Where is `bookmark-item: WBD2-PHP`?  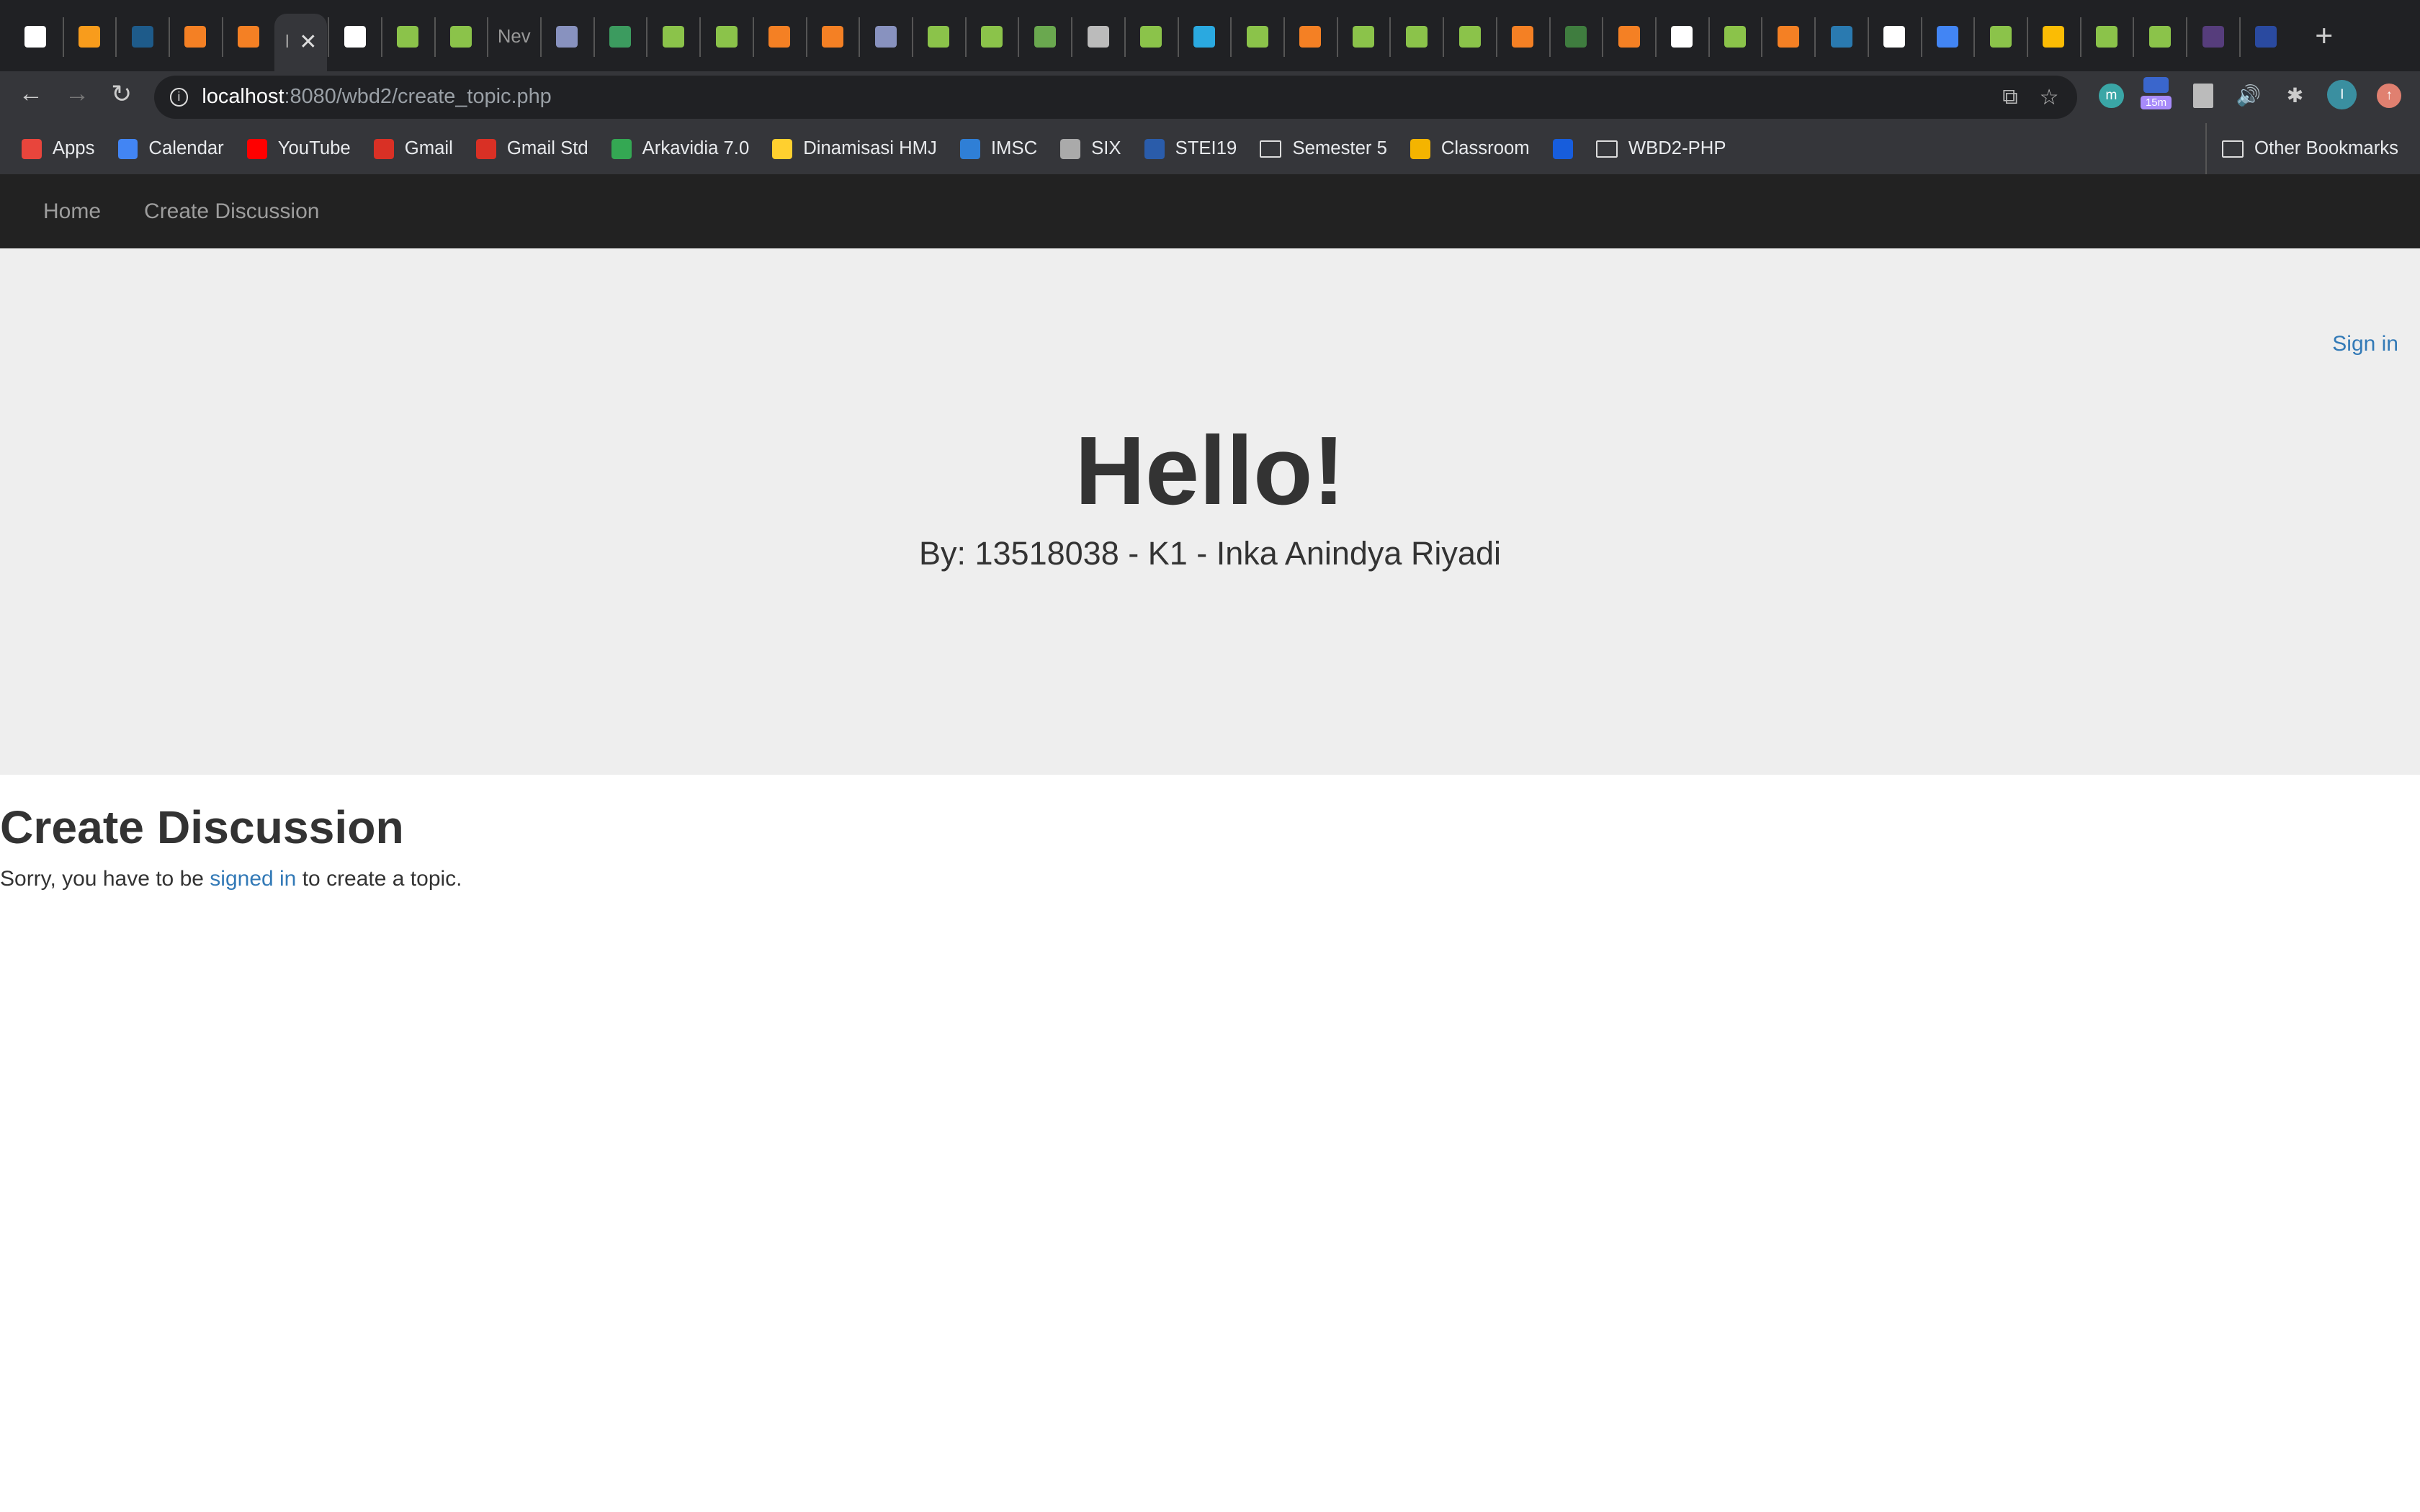 bookmark-item: WBD2-PHP is located at coordinates (1661, 148).